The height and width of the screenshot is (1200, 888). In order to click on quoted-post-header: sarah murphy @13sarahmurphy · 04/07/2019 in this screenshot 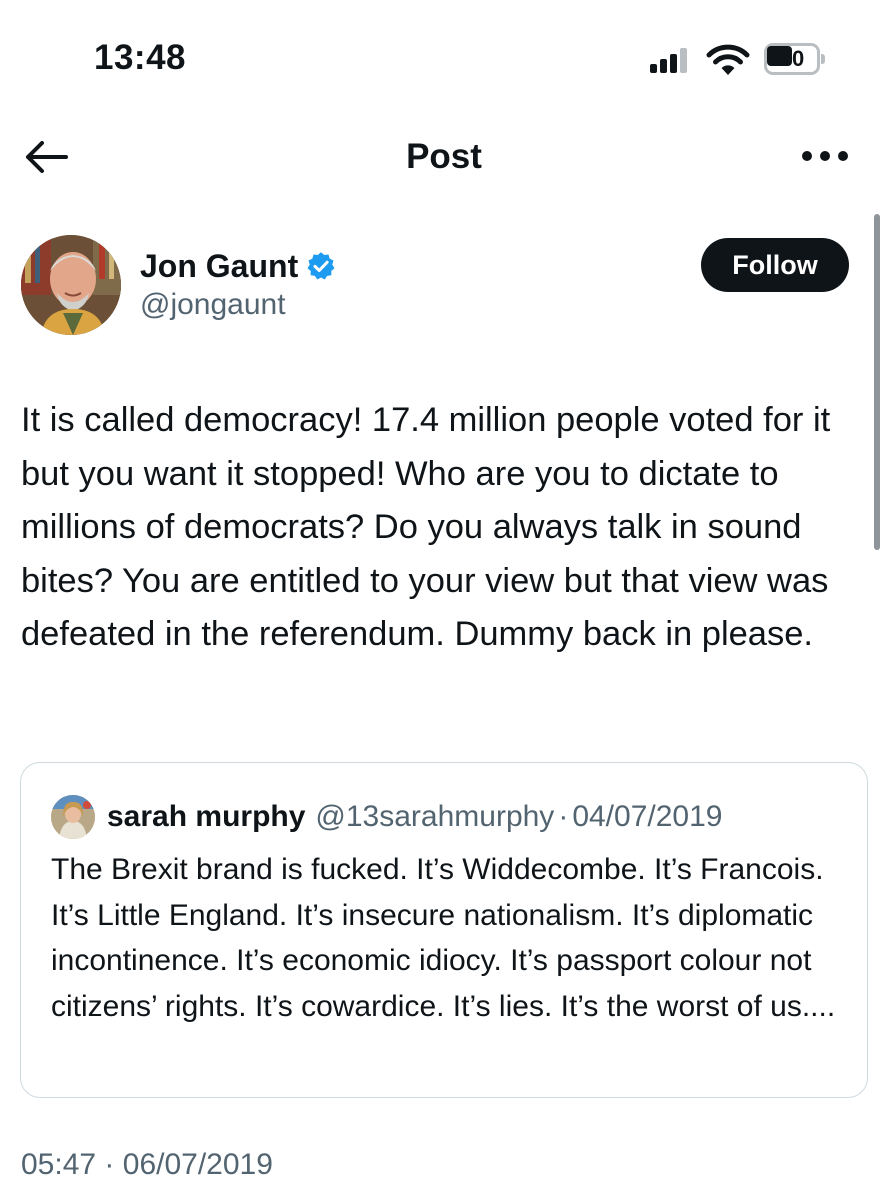, I will do `click(414, 817)`.